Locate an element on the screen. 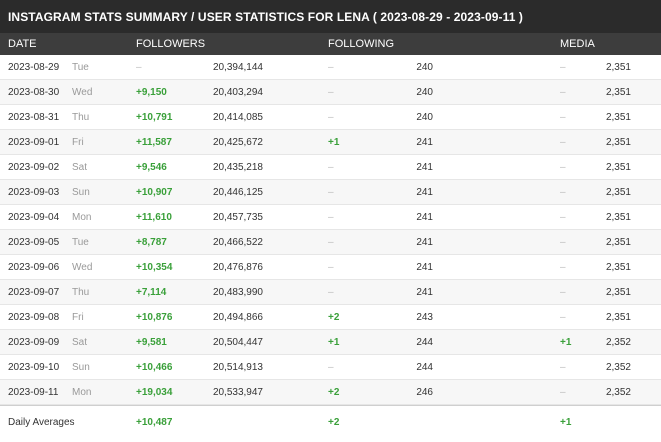 Image resolution: width=661 pixels, height=442 pixels. followers-total-cell: 20,483,990 is located at coordinates (237, 292).